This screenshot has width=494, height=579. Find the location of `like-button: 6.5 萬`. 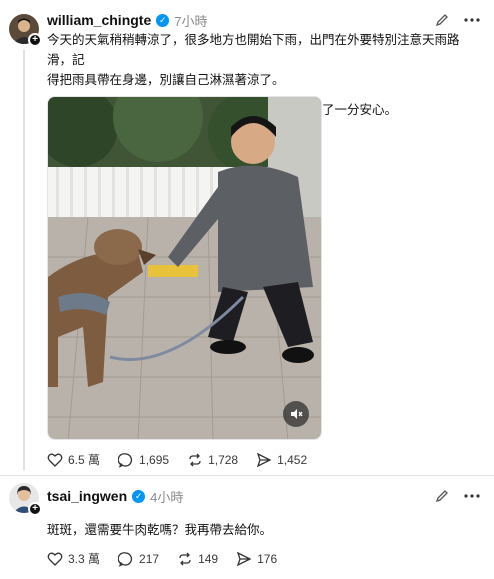

like-button: 6.5 萬 is located at coordinates (73, 459).